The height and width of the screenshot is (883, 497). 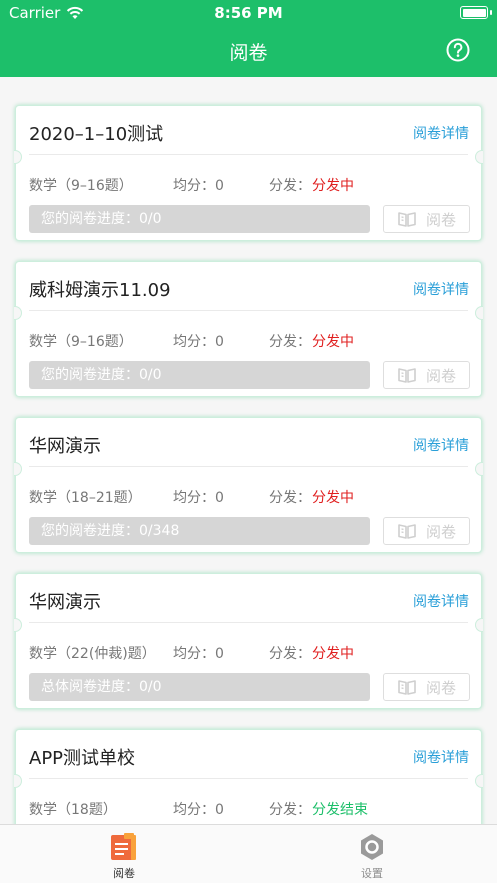 I want to click on exam-title: 威科姆演示11.09, so click(x=100, y=290).